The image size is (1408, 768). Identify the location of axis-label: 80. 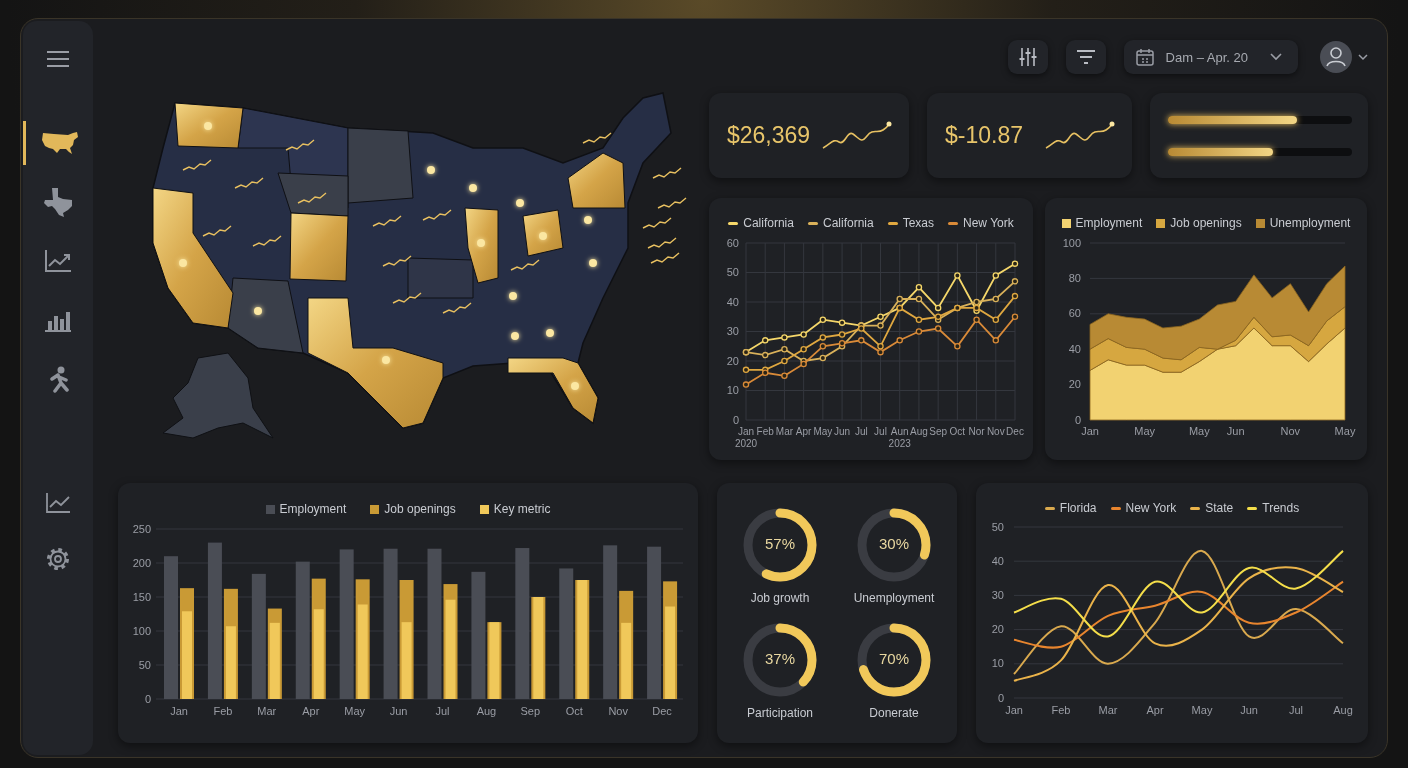
(1074, 277).